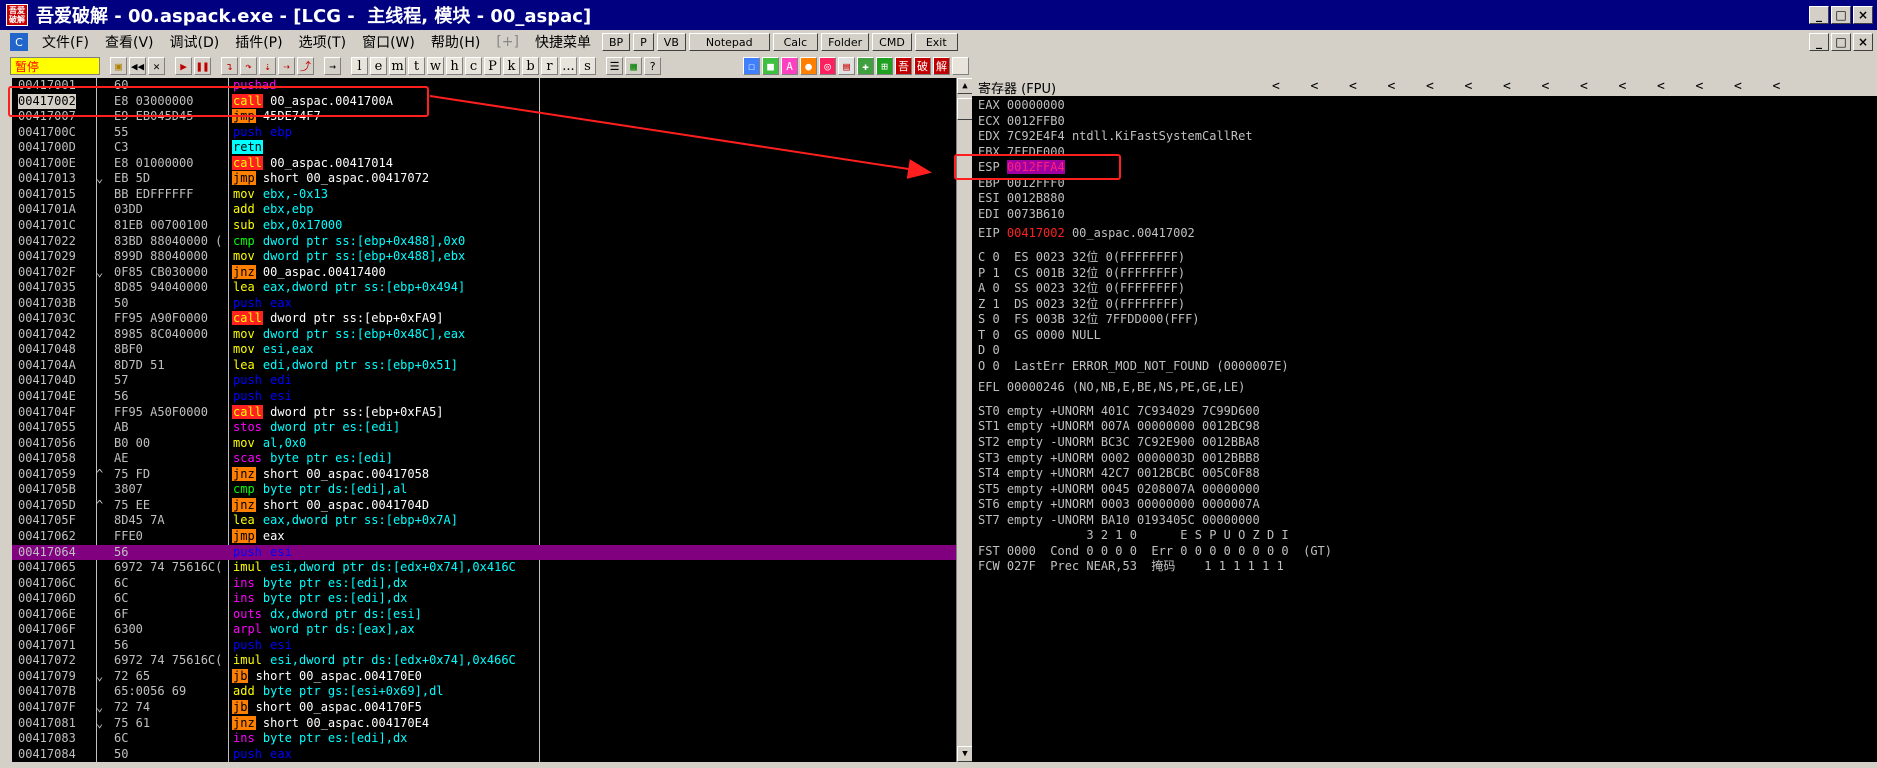 This screenshot has height=768, width=1877. I want to click on efl-line: EFL 00000246 (NO,NB,E,BE,NS,PE,GE,LE), so click(1111, 388).